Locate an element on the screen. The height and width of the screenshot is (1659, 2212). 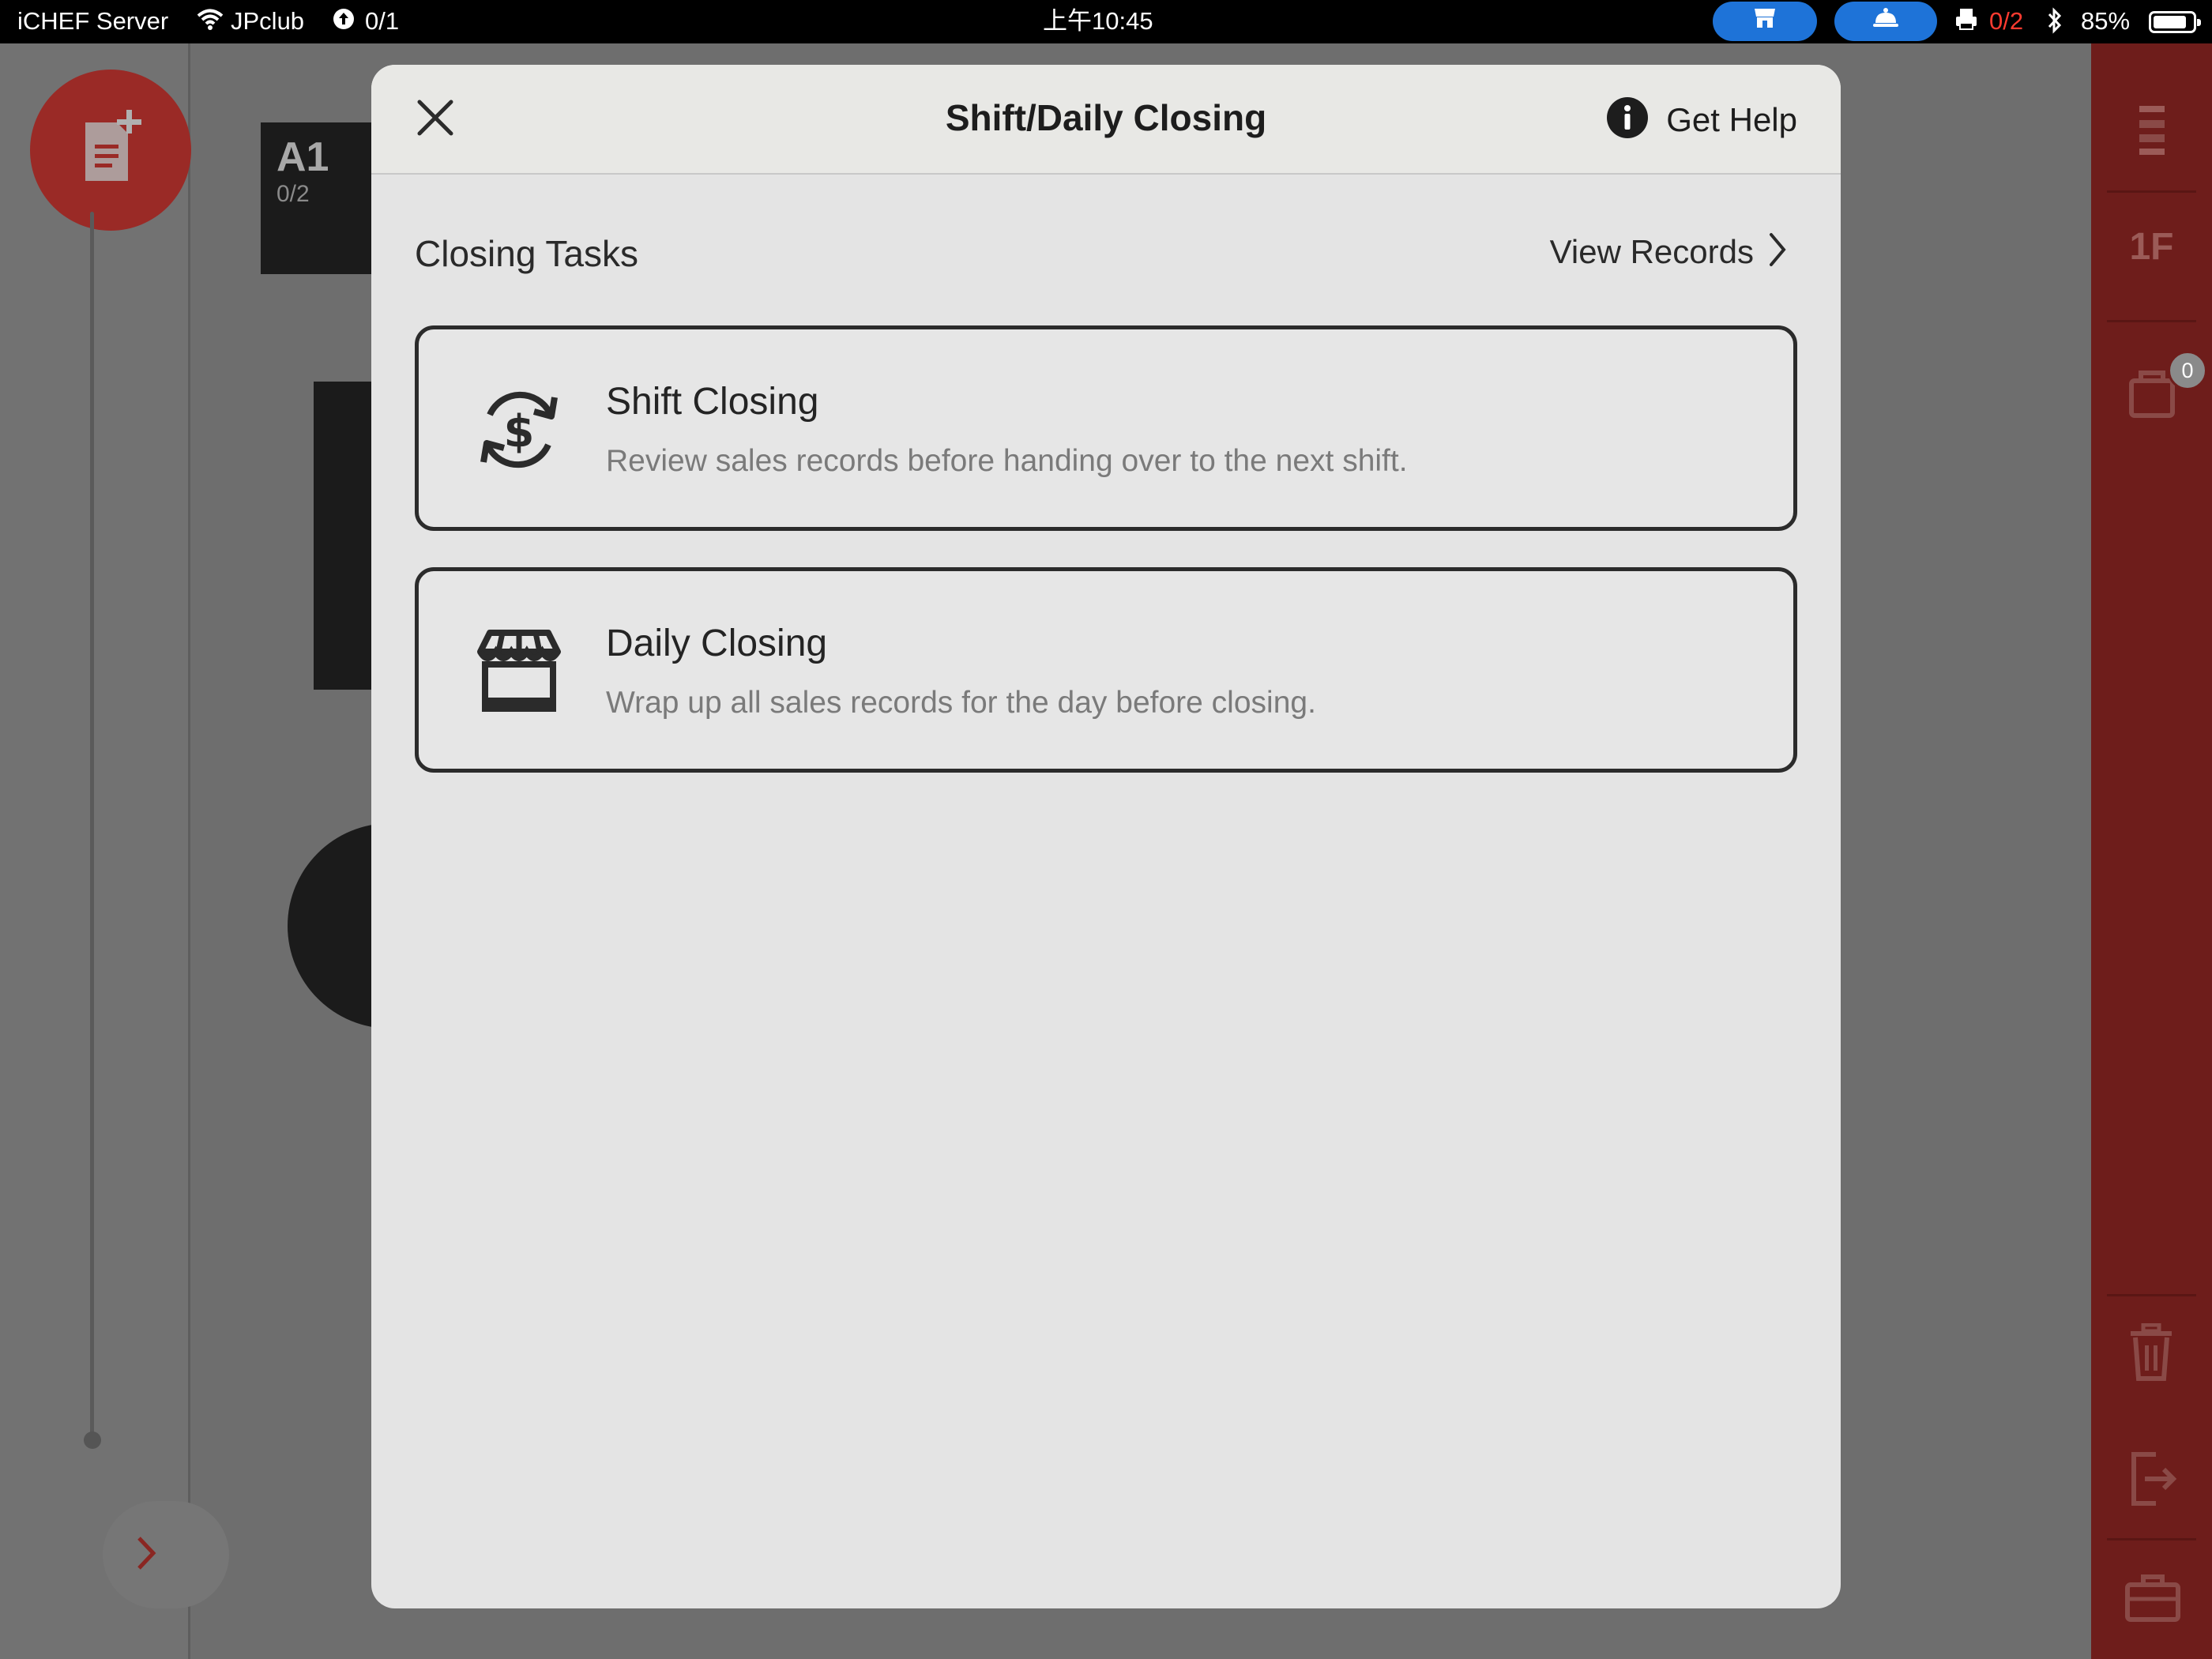
battery-percent: 85% is located at coordinates (2106, 21).